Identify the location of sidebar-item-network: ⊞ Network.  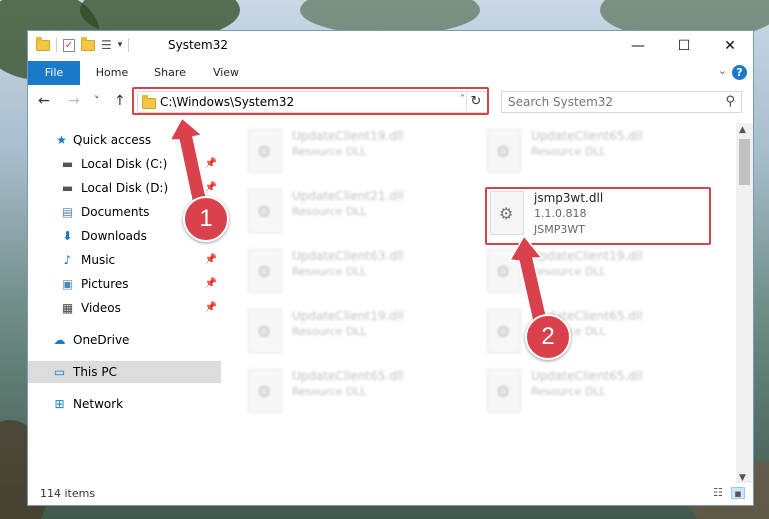
(124, 404).